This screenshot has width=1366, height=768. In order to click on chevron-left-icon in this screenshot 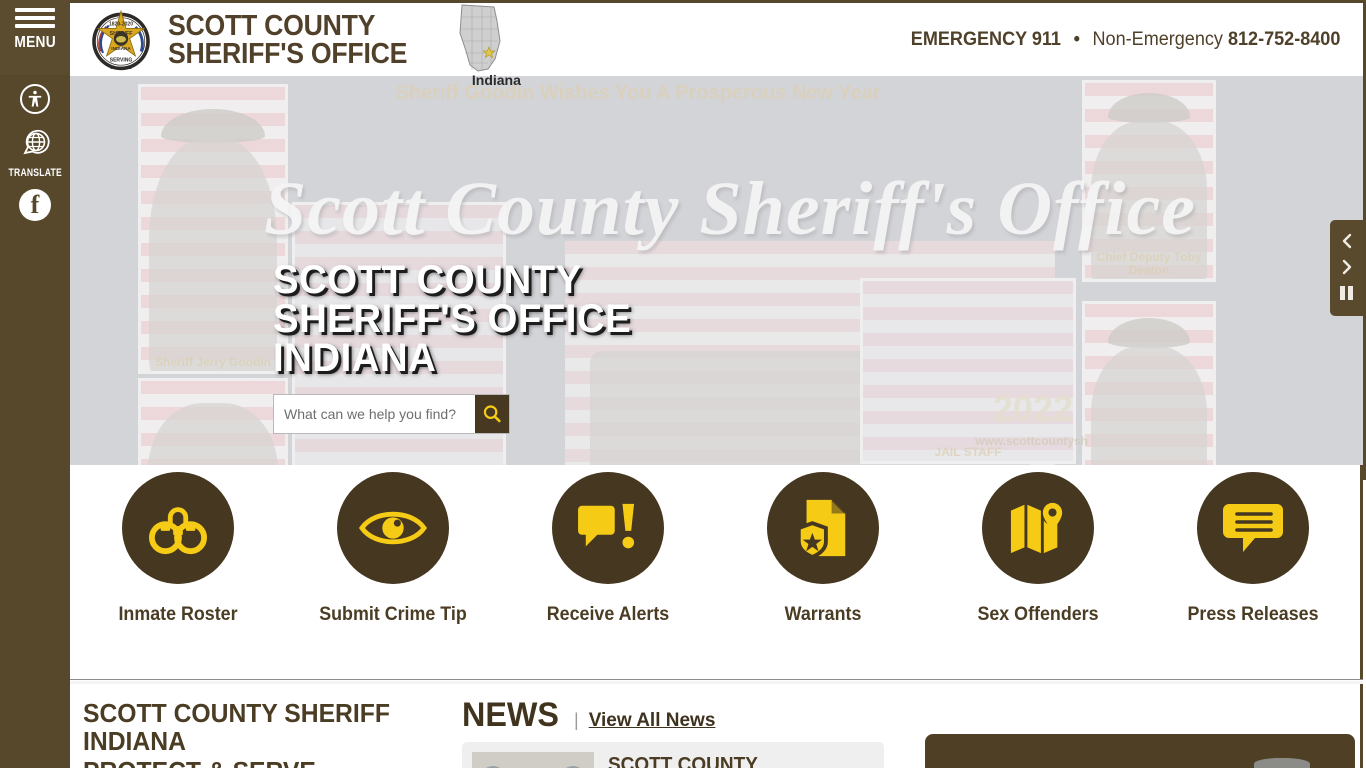, I will do `click(1346, 241)`.